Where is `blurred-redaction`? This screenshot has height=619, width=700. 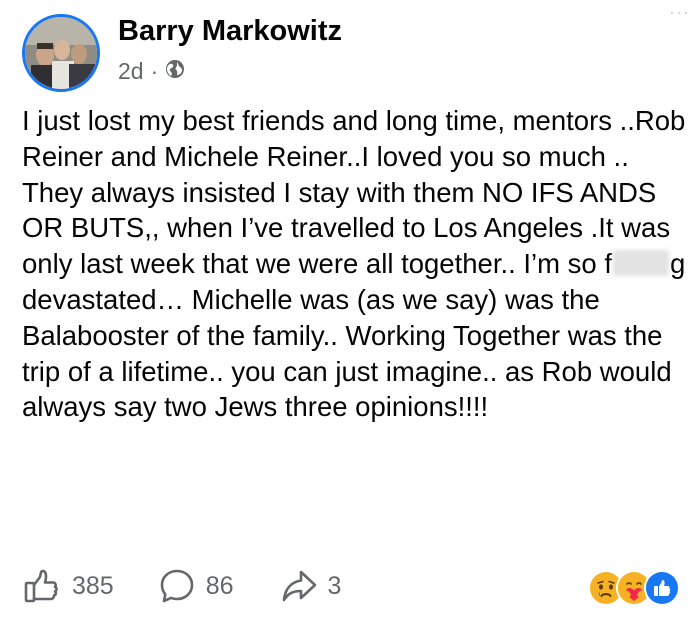
blurred-redaction is located at coordinates (641, 263).